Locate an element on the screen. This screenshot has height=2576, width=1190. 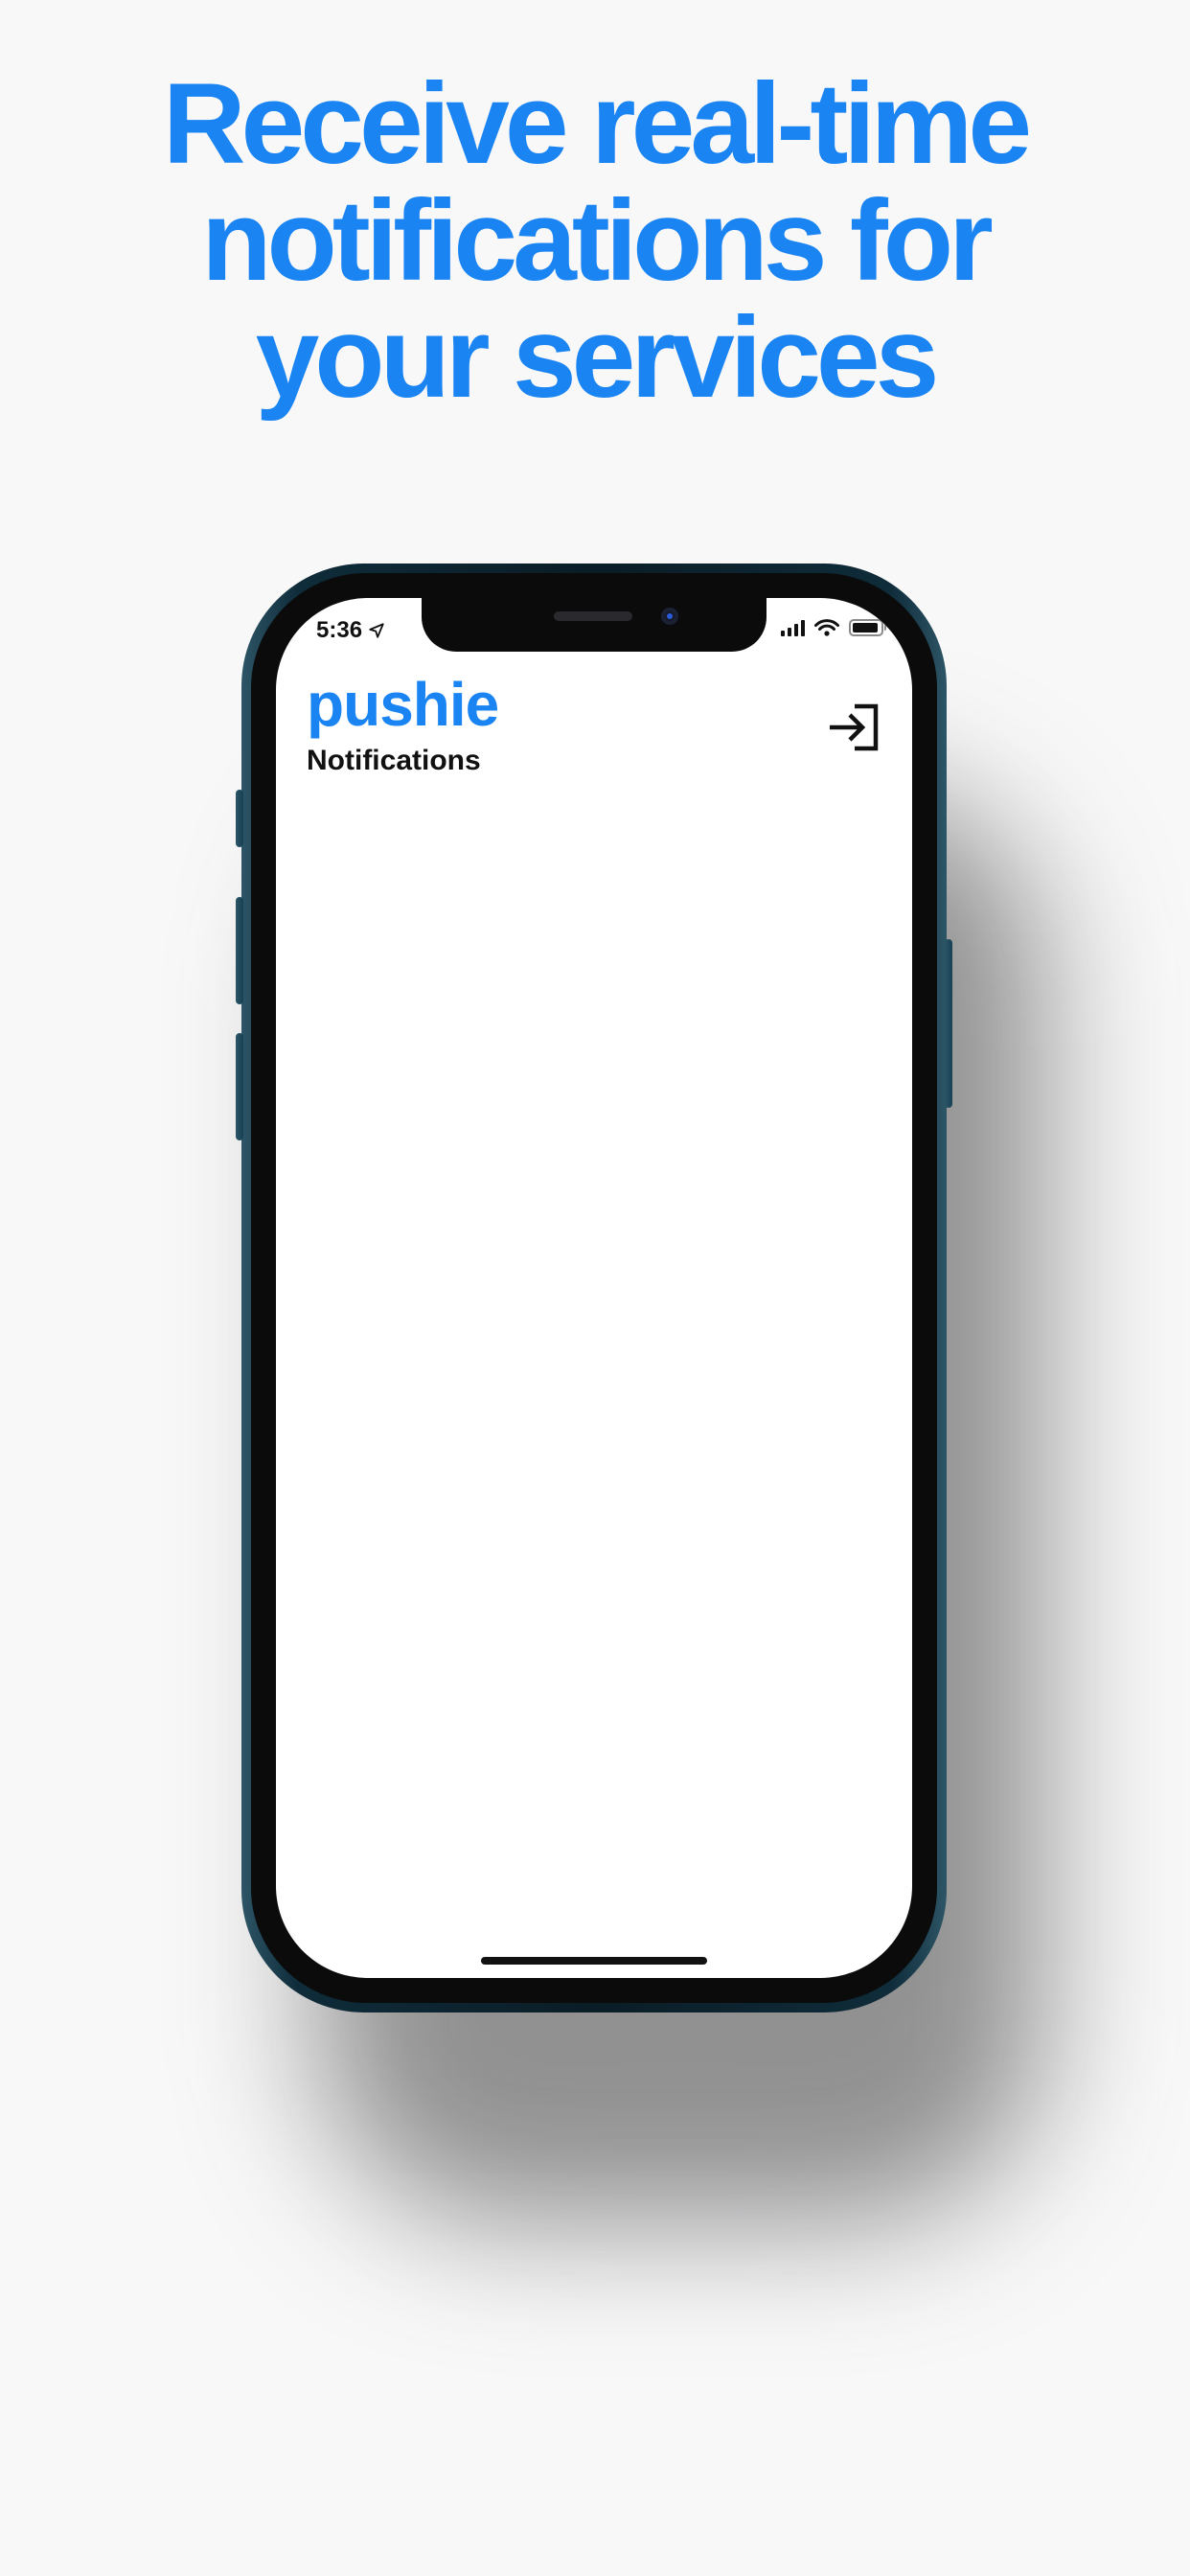
volume-up-button is located at coordinates (240, 950).